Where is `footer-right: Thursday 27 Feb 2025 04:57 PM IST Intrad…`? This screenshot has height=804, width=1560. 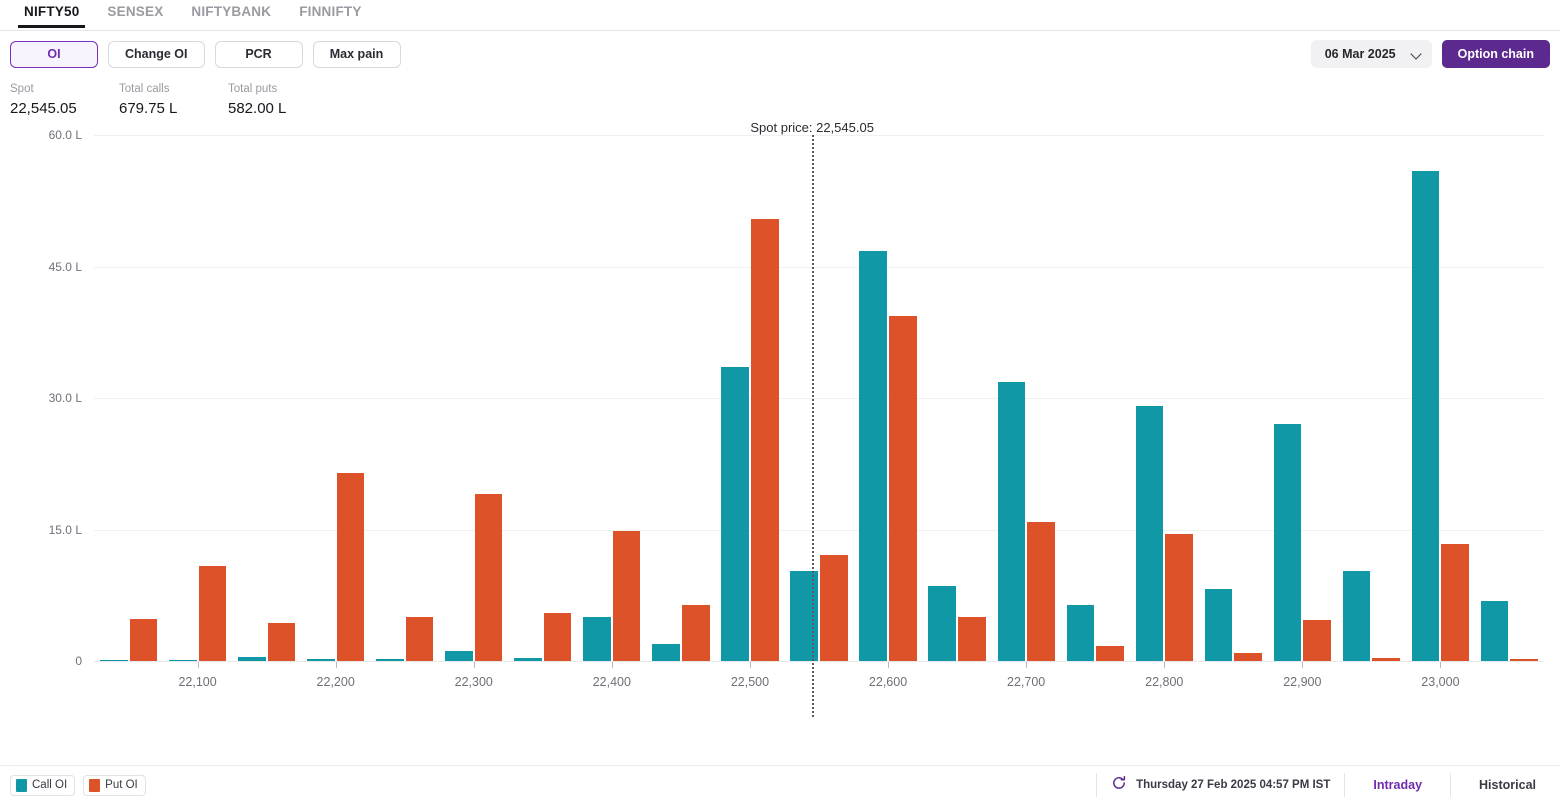 footer-right: Thursday 27 Feb 2025 04:57 PM IST Intrad… is located at coordinates (1316, 785).